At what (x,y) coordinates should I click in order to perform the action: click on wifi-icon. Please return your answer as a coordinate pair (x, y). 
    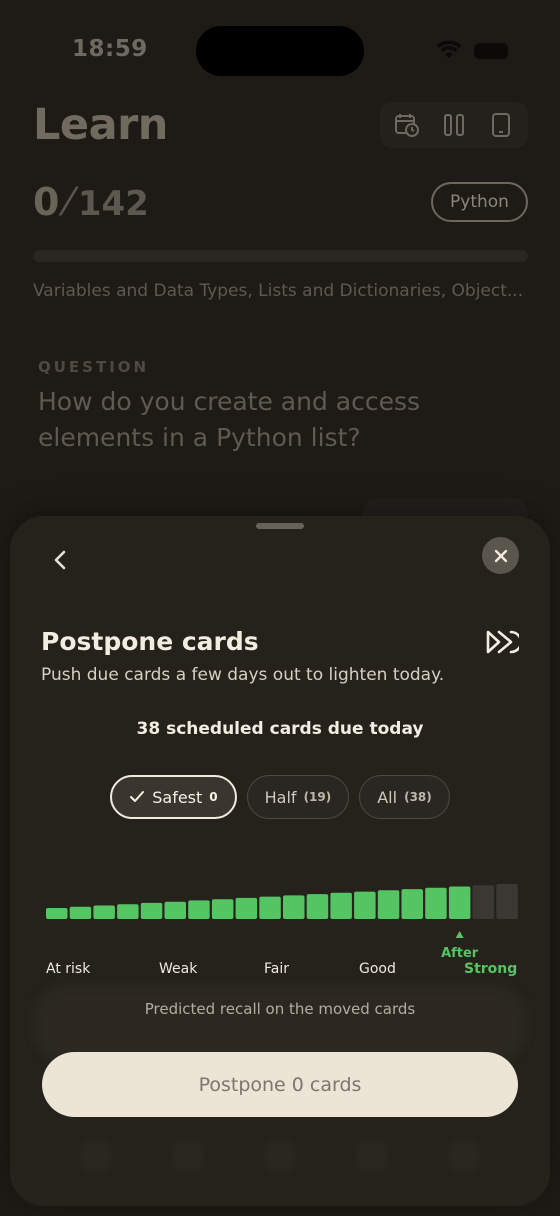
    Looking at the image, I should click on (449, 52).